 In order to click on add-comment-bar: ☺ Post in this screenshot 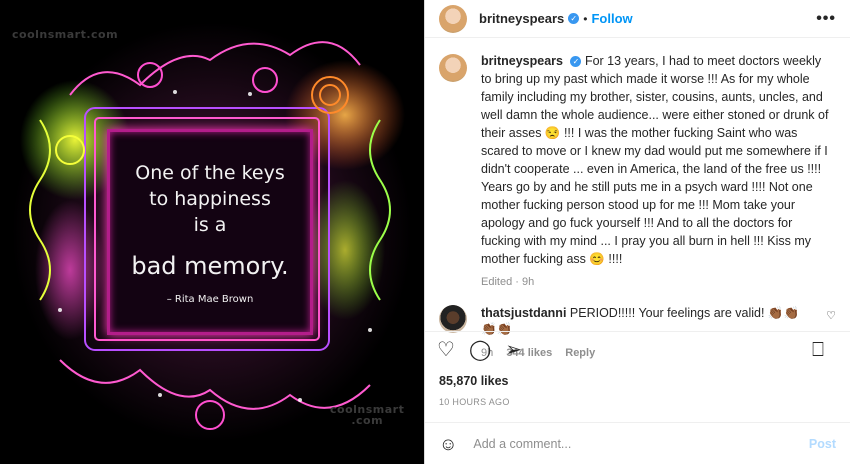, I will do `click(637, 443)`.